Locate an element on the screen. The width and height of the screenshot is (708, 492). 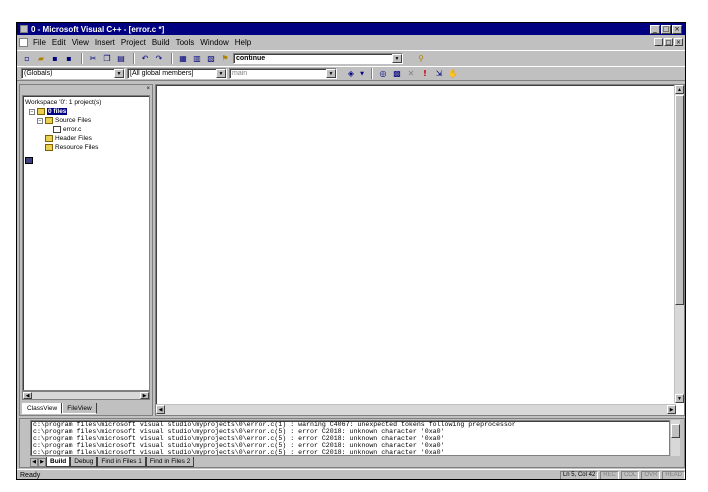
save-all-icon: ▪ is located at coordinates (69, 58).